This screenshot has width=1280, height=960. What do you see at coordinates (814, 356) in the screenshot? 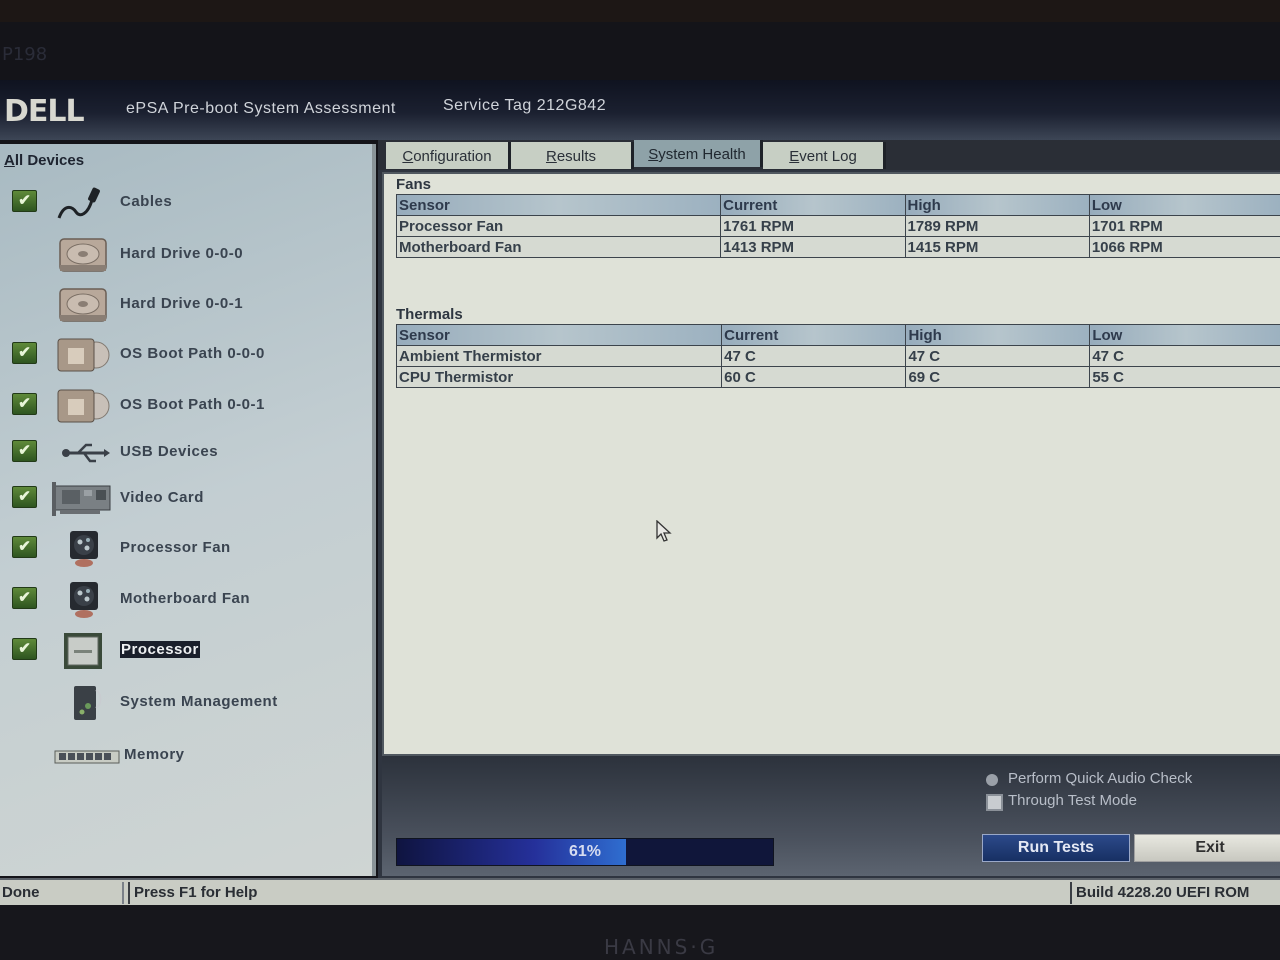
I see `cell-current: 47 C` at bounding box center [814, 356].